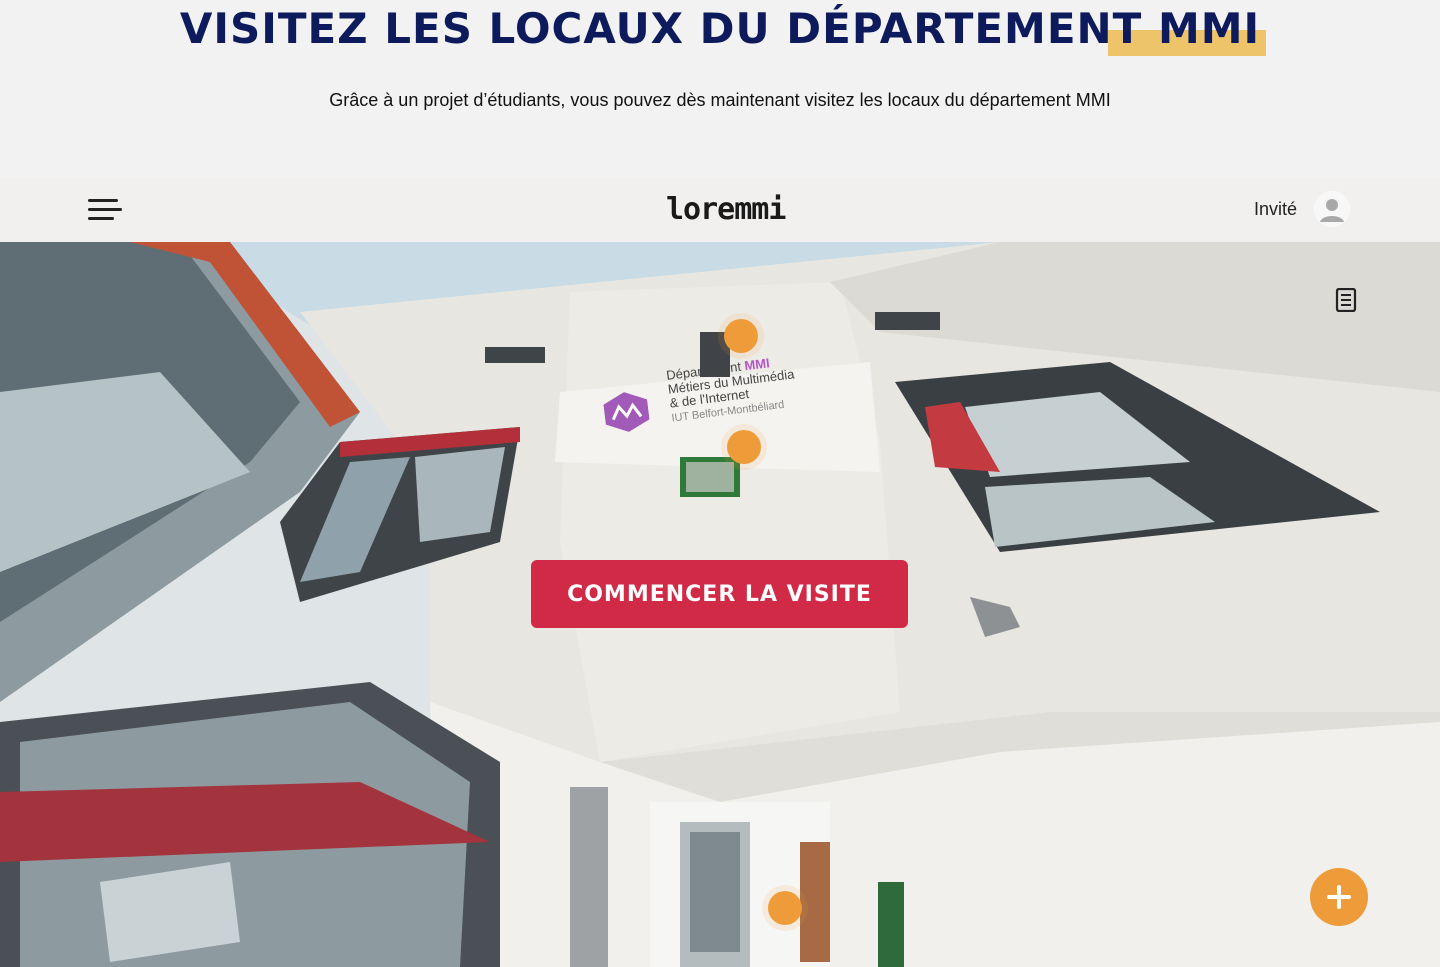 This screenshot has height=967, width=1440. I want to click on user-avatar-icon, so click(1332, 209).